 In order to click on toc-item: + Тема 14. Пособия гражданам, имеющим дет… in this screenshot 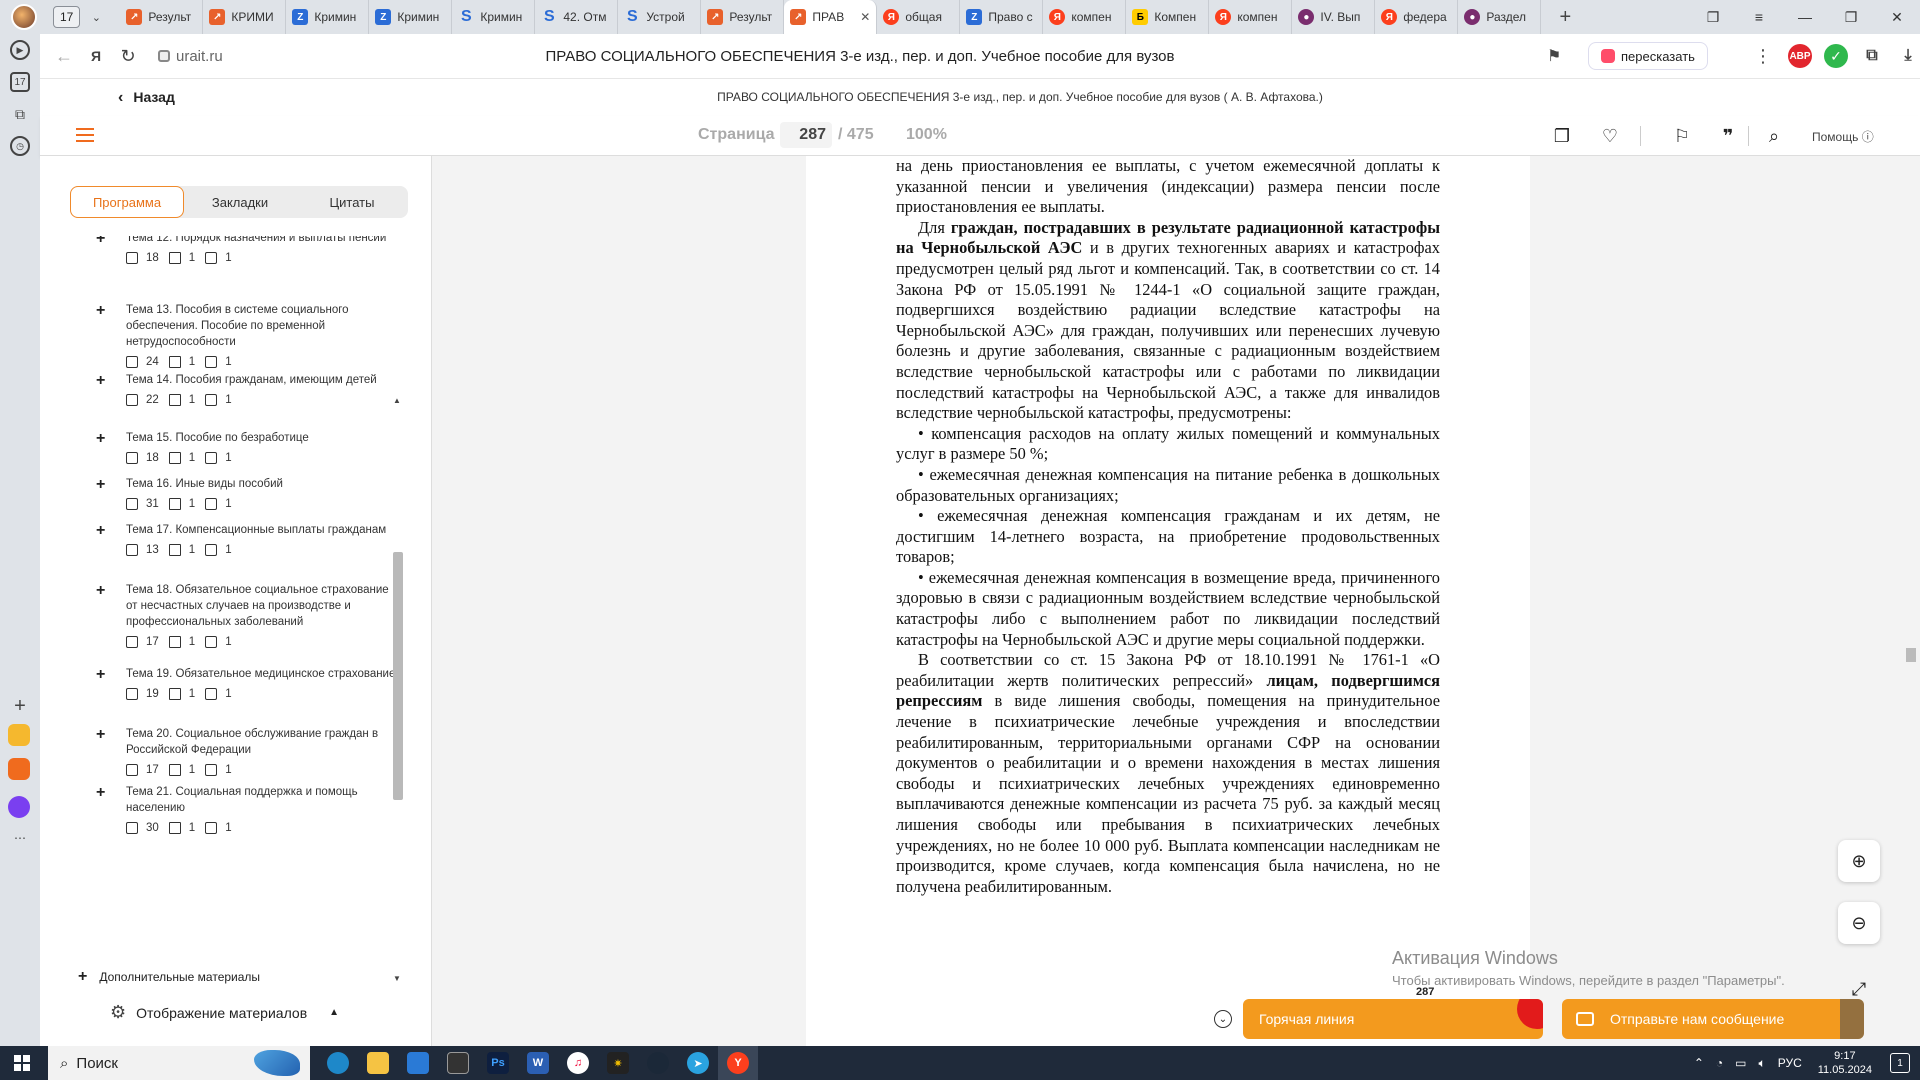, I will do `click(246, 389)`.